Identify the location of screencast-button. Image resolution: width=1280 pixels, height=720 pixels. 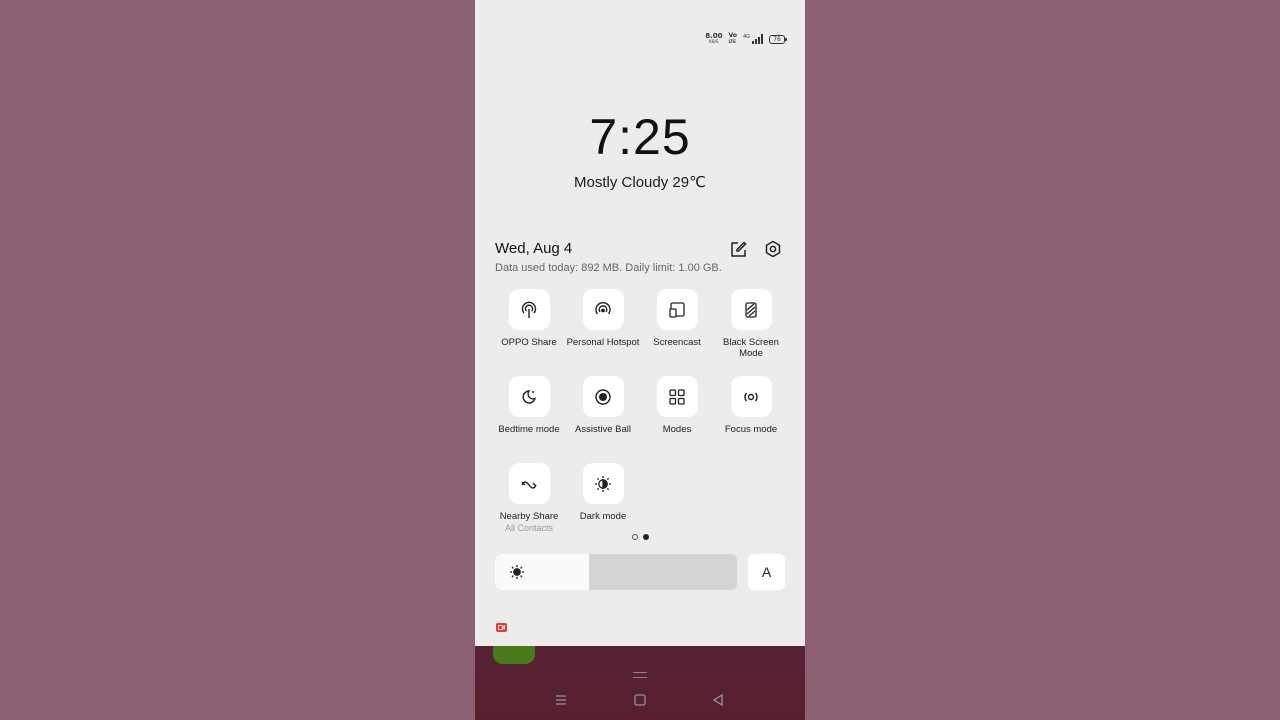
(677, 309).